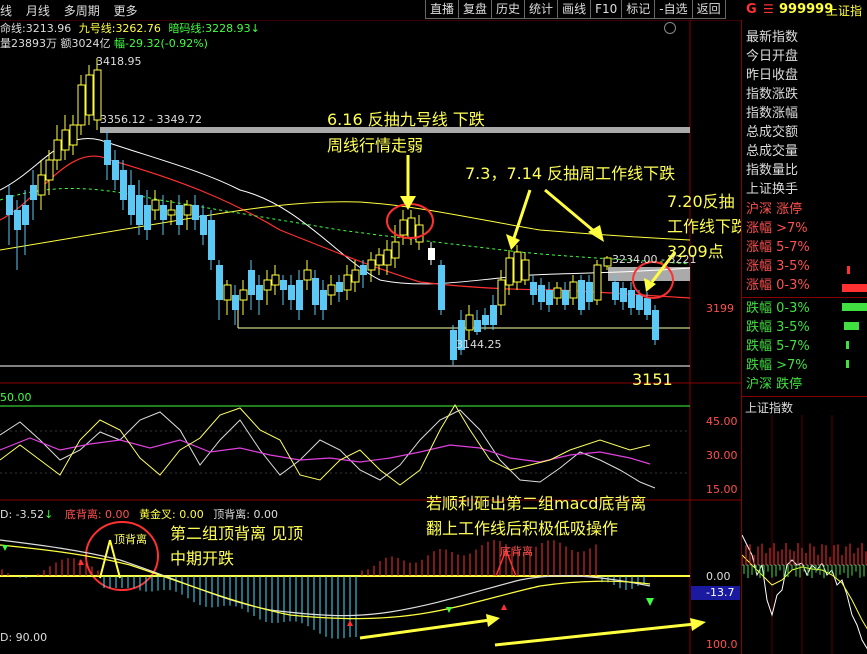 This screenshot has height=654, width=867. What do you see at coordinates (708, 9) in the screenshot?
I see `back-button: 返回` at bounding box center [708, 9].